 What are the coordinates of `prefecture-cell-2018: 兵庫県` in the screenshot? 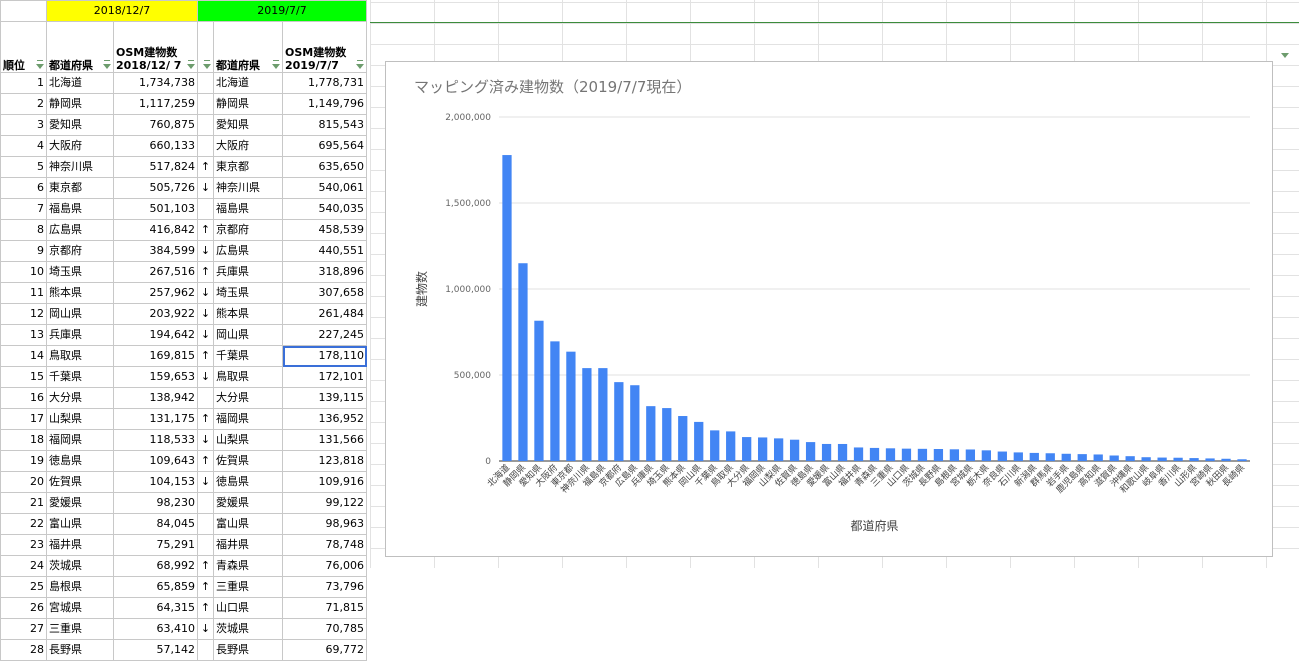 It's located at (80, 335).